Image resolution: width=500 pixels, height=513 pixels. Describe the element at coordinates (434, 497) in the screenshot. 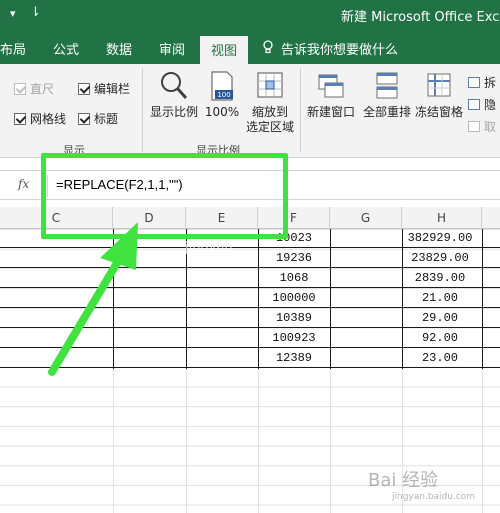

I see `baidu-watermark-url: jingyan.baidu.com` at that location.